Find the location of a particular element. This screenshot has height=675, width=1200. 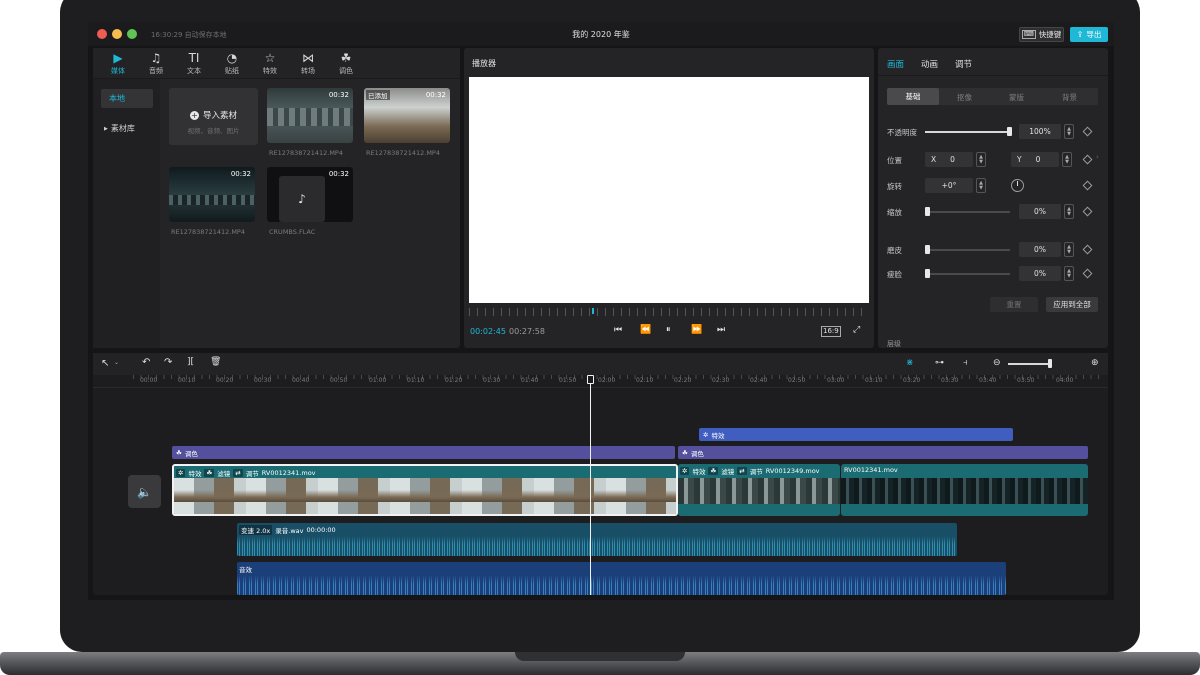

smooth-slider is located at coordinates (967, 250).